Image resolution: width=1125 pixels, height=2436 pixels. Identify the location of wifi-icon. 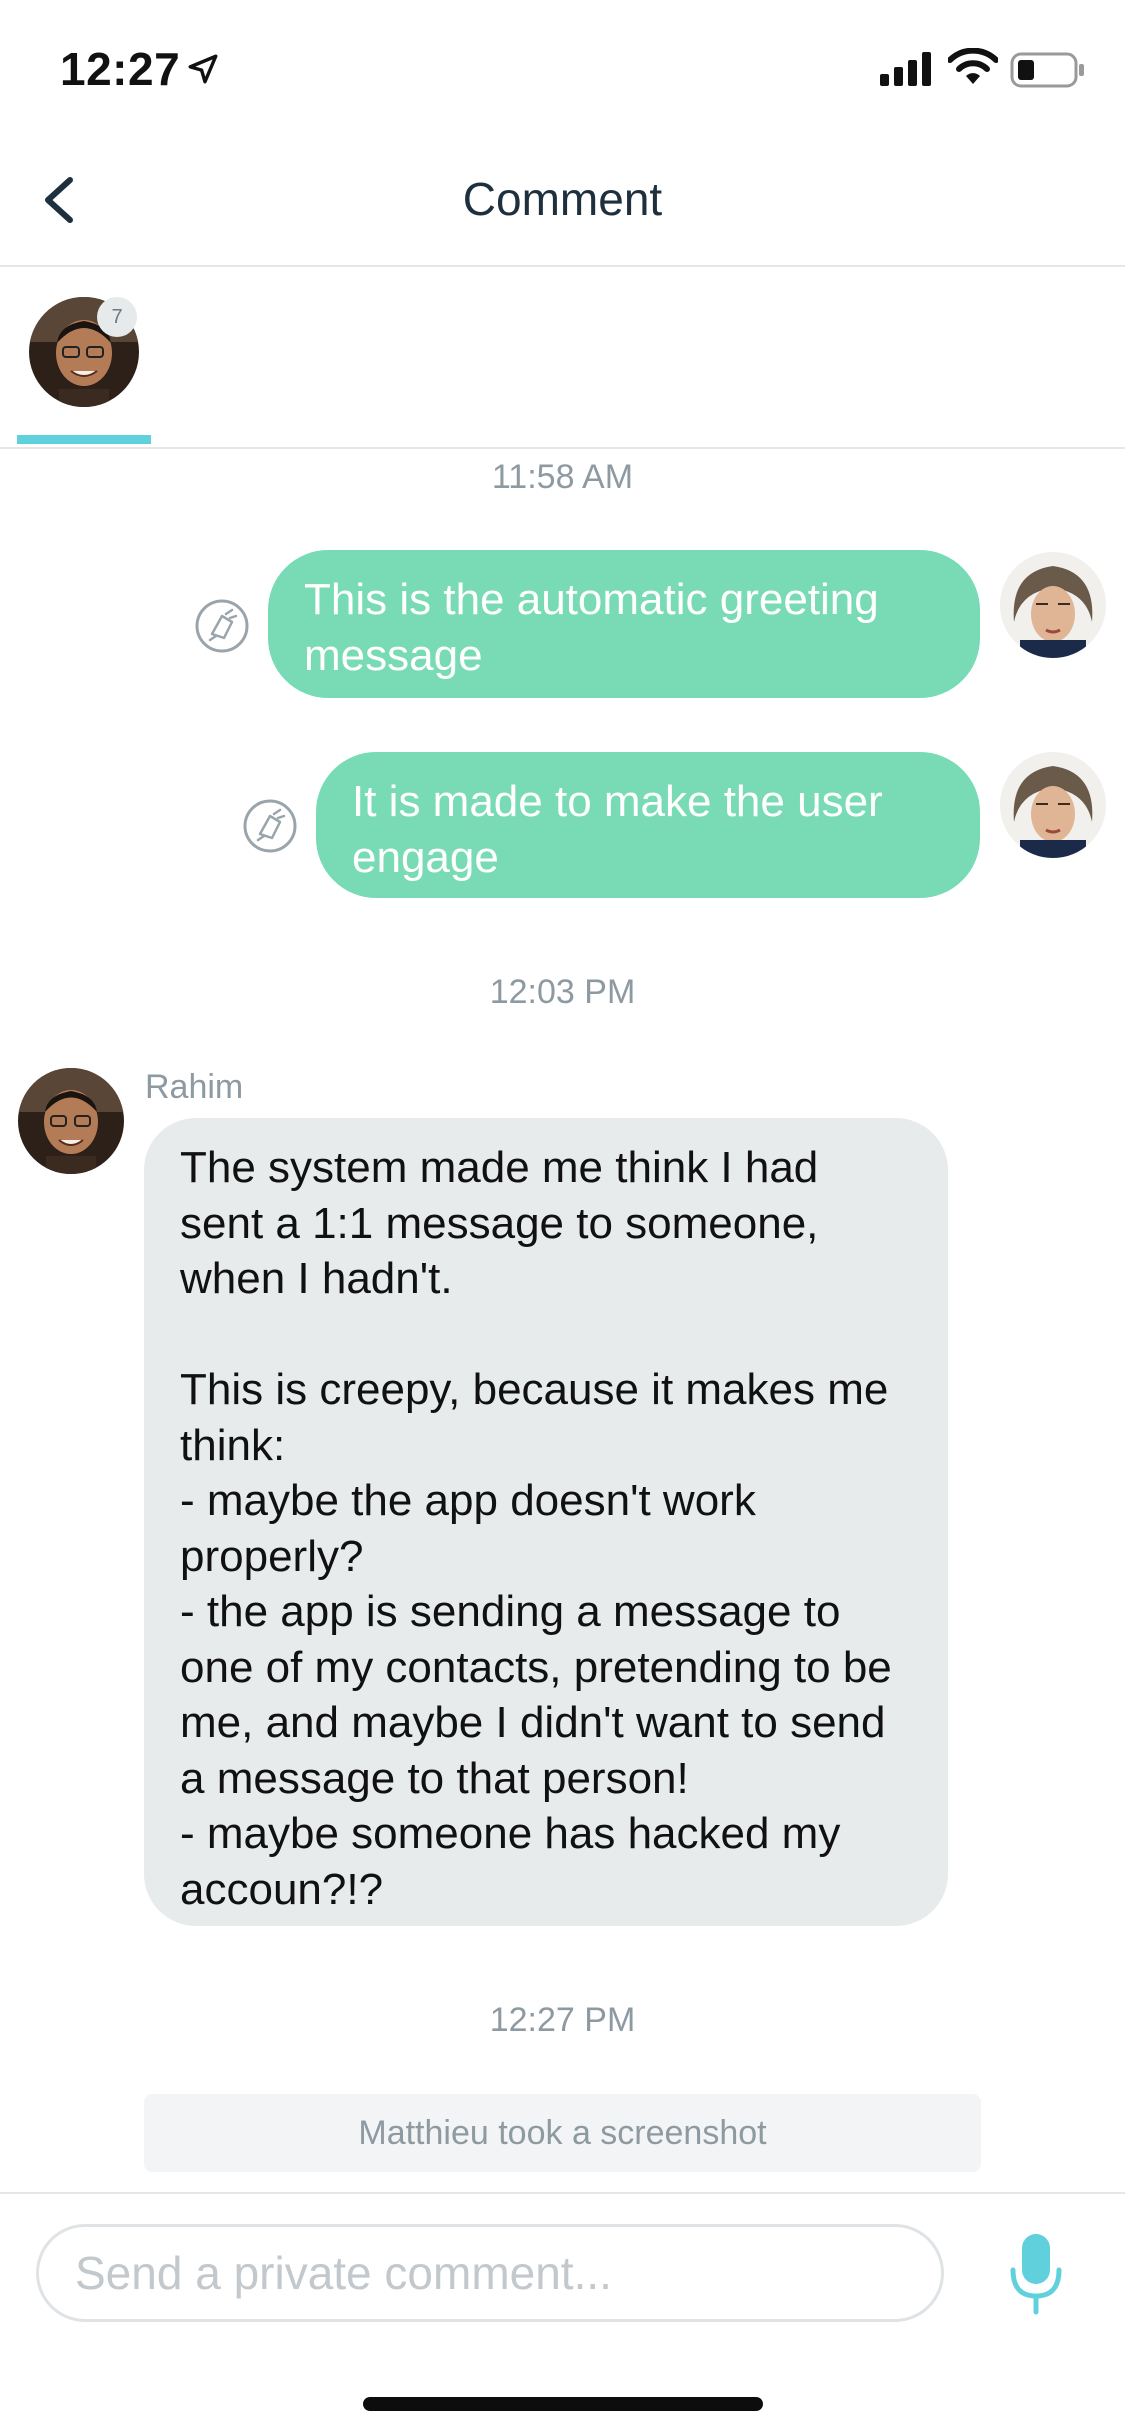
(973, 66).